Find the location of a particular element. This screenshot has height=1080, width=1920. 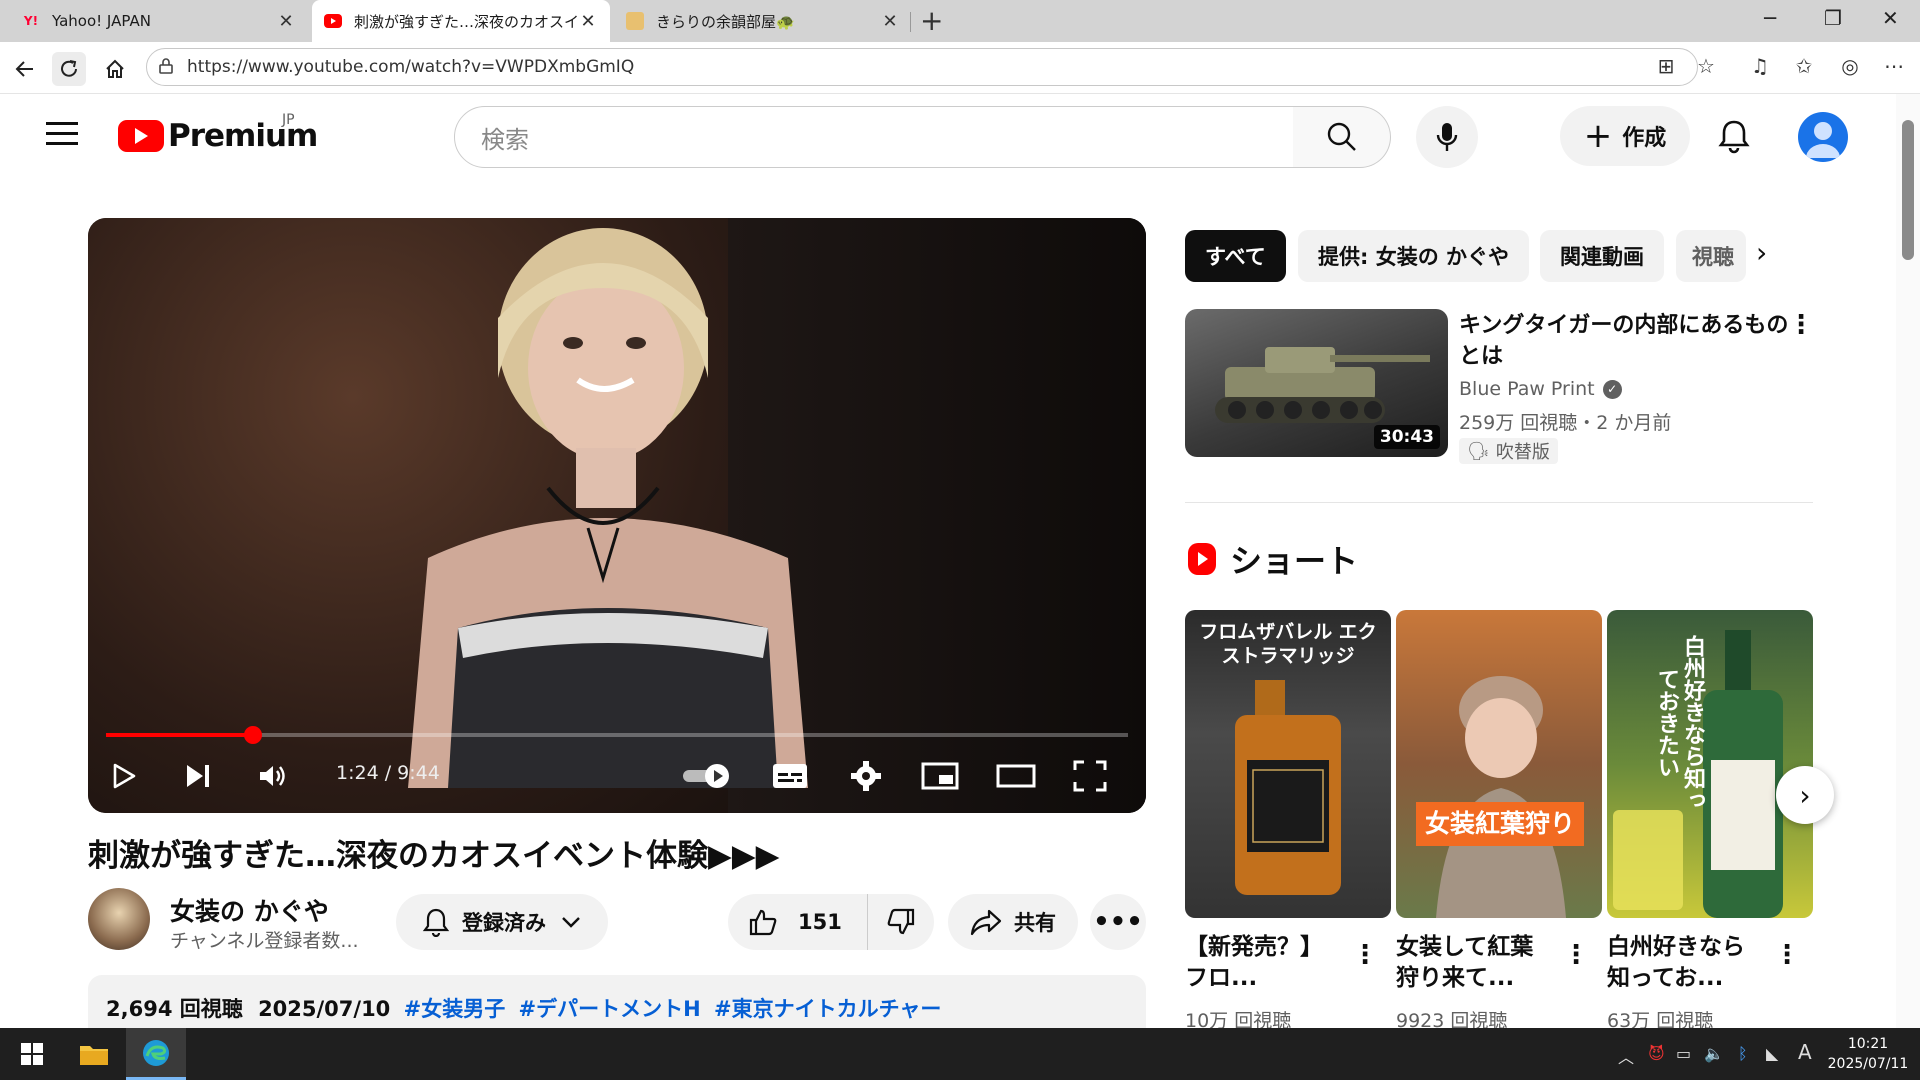

tab-kirari: きらりの余韻部屋🐢 ✕ is located at coordinates (763, 21).